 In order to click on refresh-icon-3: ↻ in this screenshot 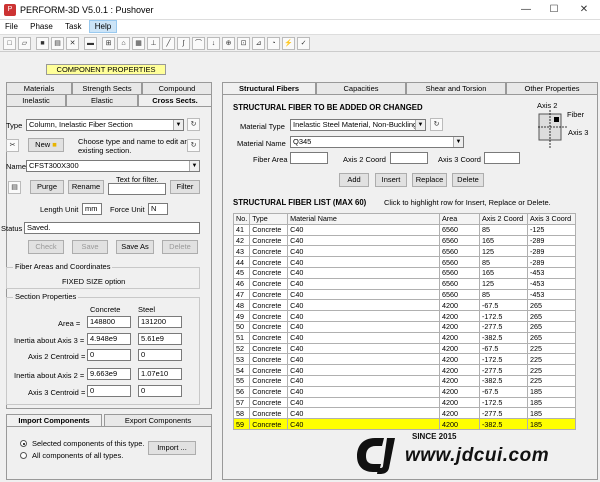, I will do `click(436, 124)`.